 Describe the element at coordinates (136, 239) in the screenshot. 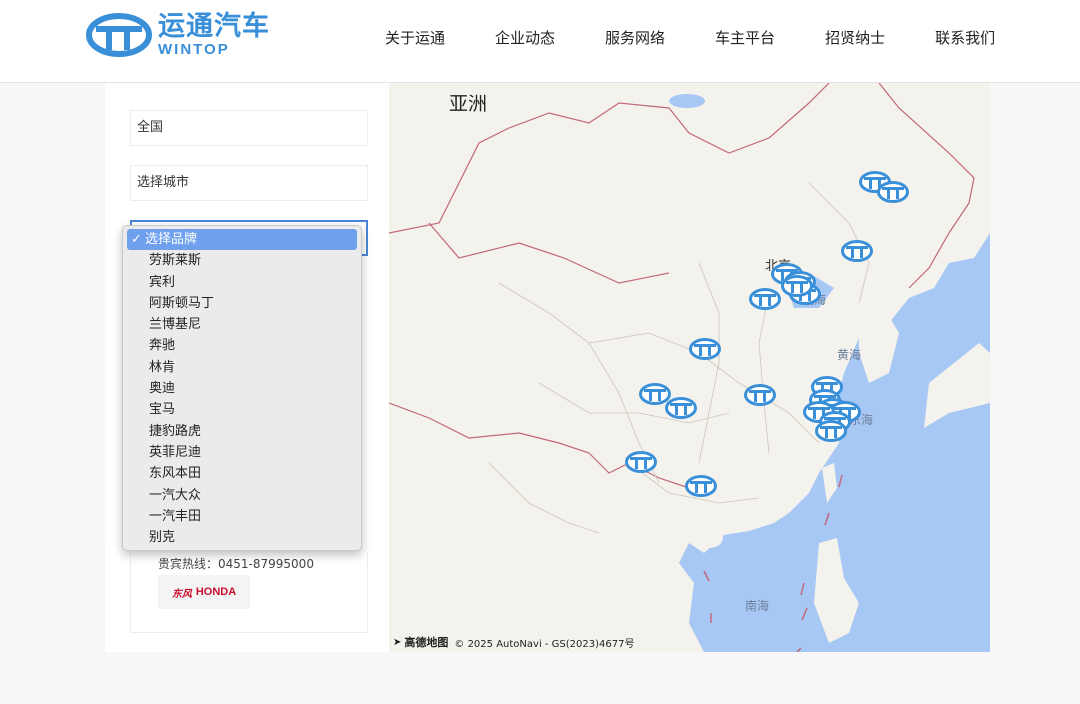

I see `checkmark-icon: ✓` at that location.